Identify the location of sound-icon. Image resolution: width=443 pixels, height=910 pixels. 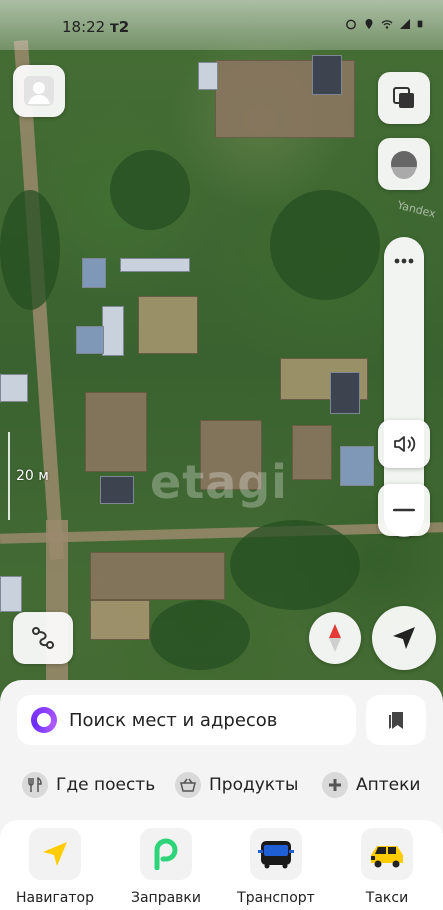
(405, 444).